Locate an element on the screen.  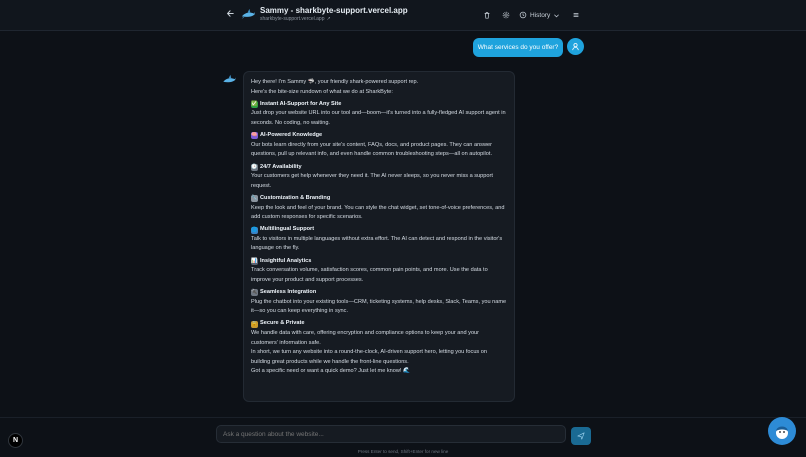
trash-icon is located at coordinates (487, 15).